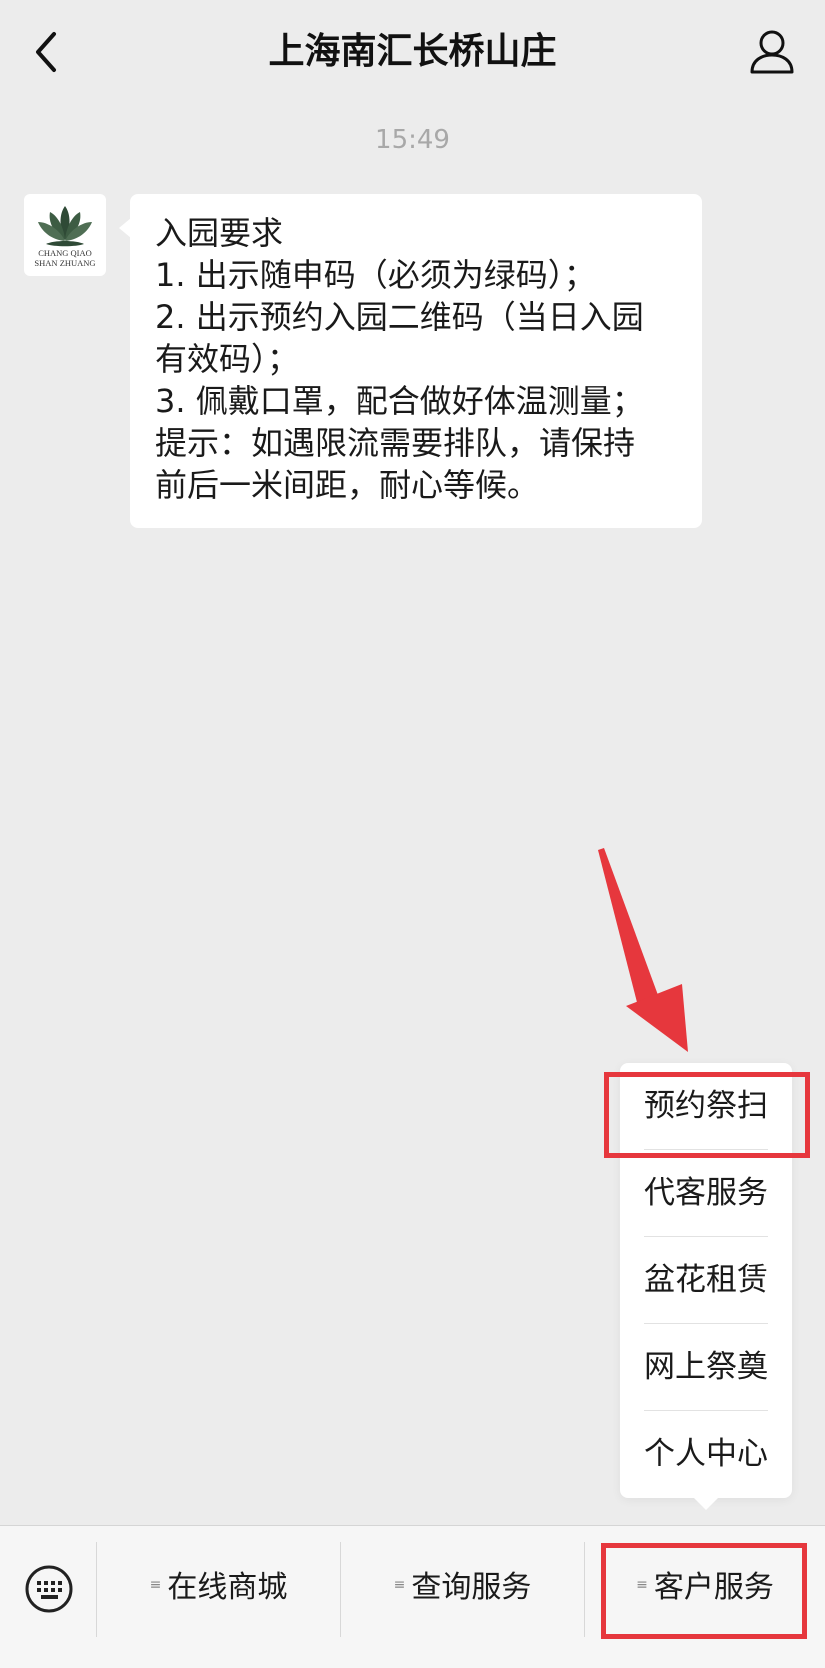 The image size is (825, 1668). Describe the element at coordinates (227, 359) in the screenshot. I see `message-line: 有效码）；` at that location.